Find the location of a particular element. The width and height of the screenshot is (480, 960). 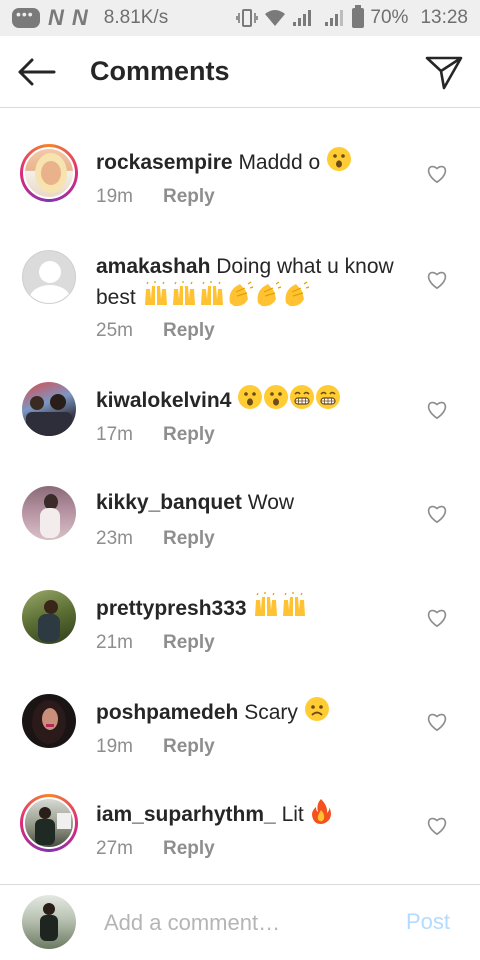

post-button: Post is located at coordinates (428, 922).